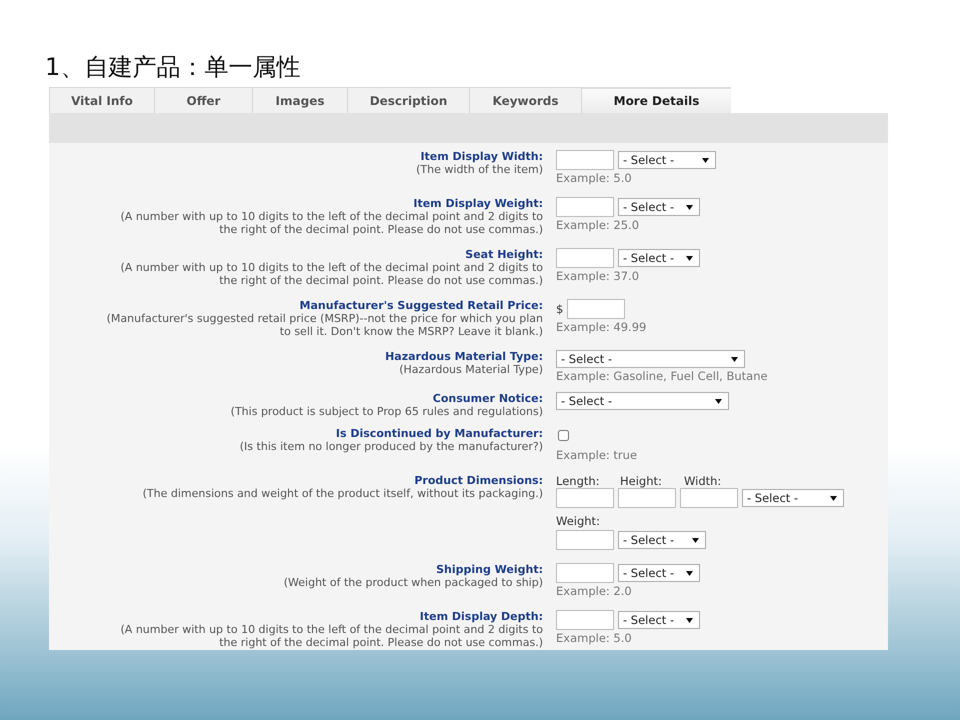 This screenshot has height=720, width=960. What do you see at coordinates (470, 369) in the screenshot?
I see `field-hint: (Hazardous Material Type)` at bounding box center [470, 369].